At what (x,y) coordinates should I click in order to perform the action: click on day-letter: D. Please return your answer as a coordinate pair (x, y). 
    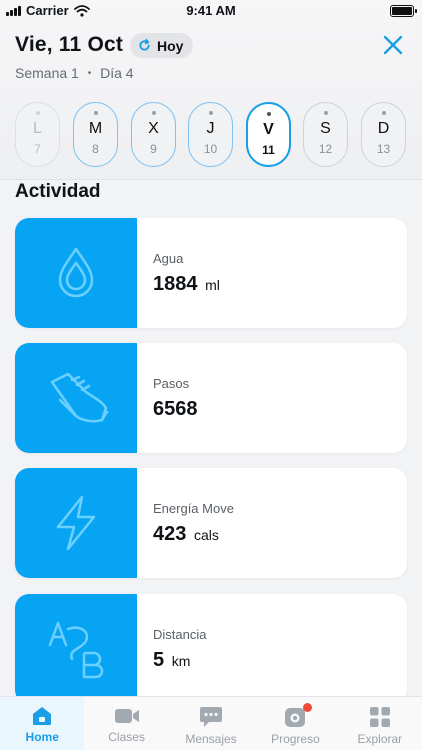
    Looking at the image, I should click on (383, 128).